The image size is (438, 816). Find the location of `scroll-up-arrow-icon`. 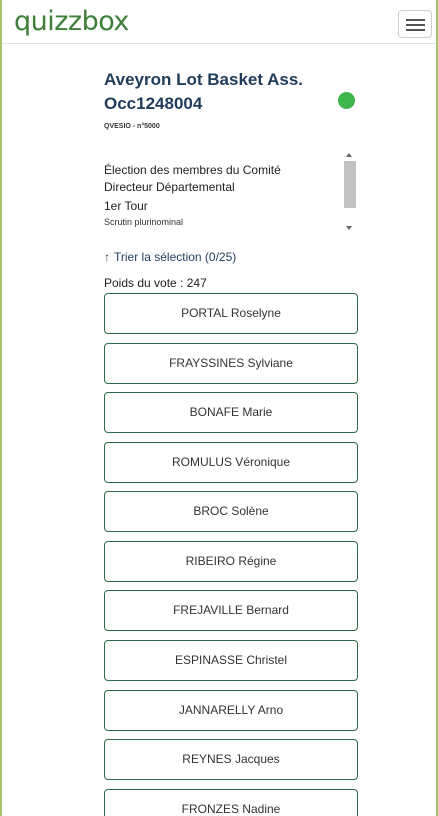

scroll-up-arrow-icon is located at coordinates (349, 155).